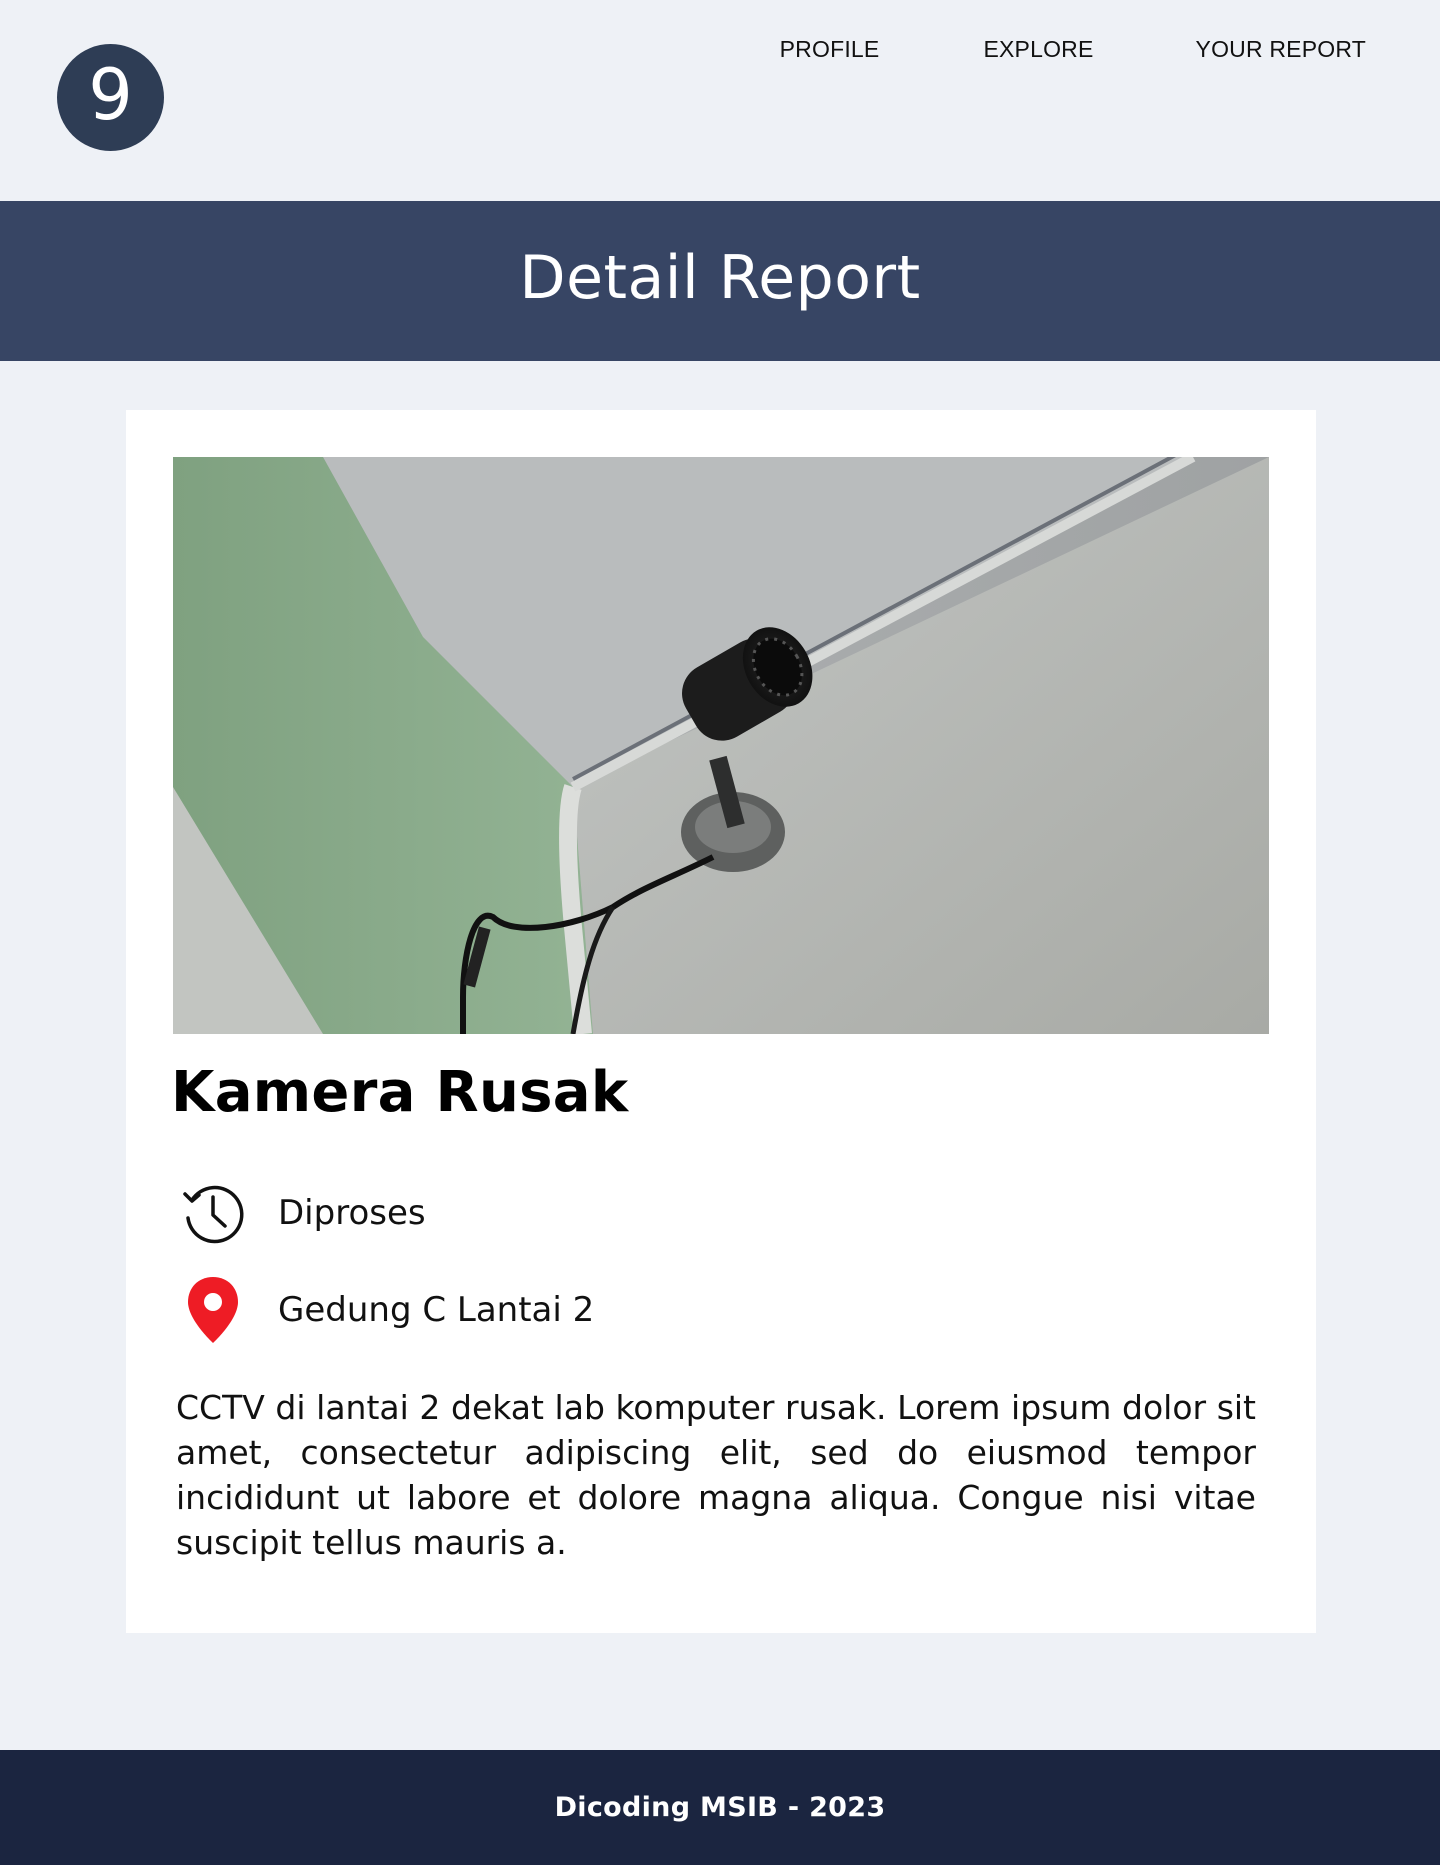 This screenshot has height=1865, width=1440. I want to click on report-title: Kamera Rusak, so click(400, 1092).